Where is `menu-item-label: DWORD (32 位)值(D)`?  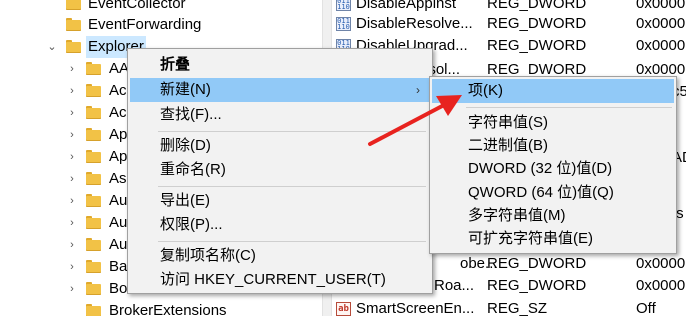
menu-item-label: DWORD (32 位)值(D) is located at coordinates (540, 168).